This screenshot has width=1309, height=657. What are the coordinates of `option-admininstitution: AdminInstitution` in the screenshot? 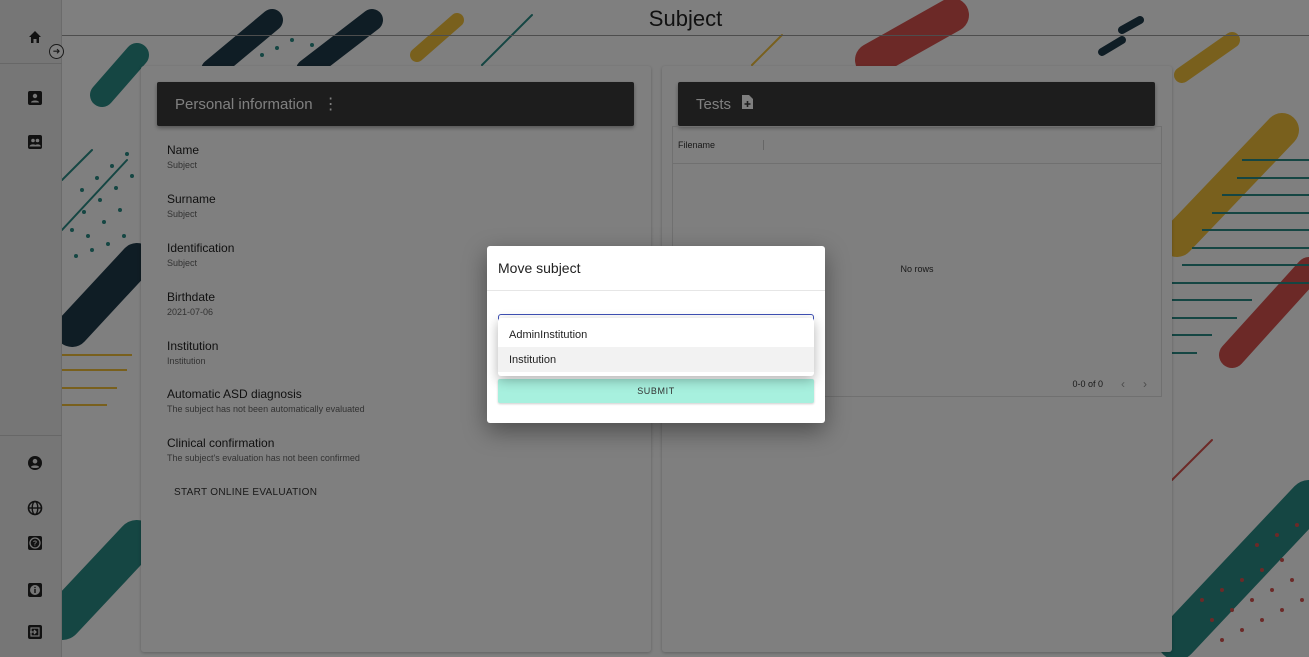 It's located at (656, 334).